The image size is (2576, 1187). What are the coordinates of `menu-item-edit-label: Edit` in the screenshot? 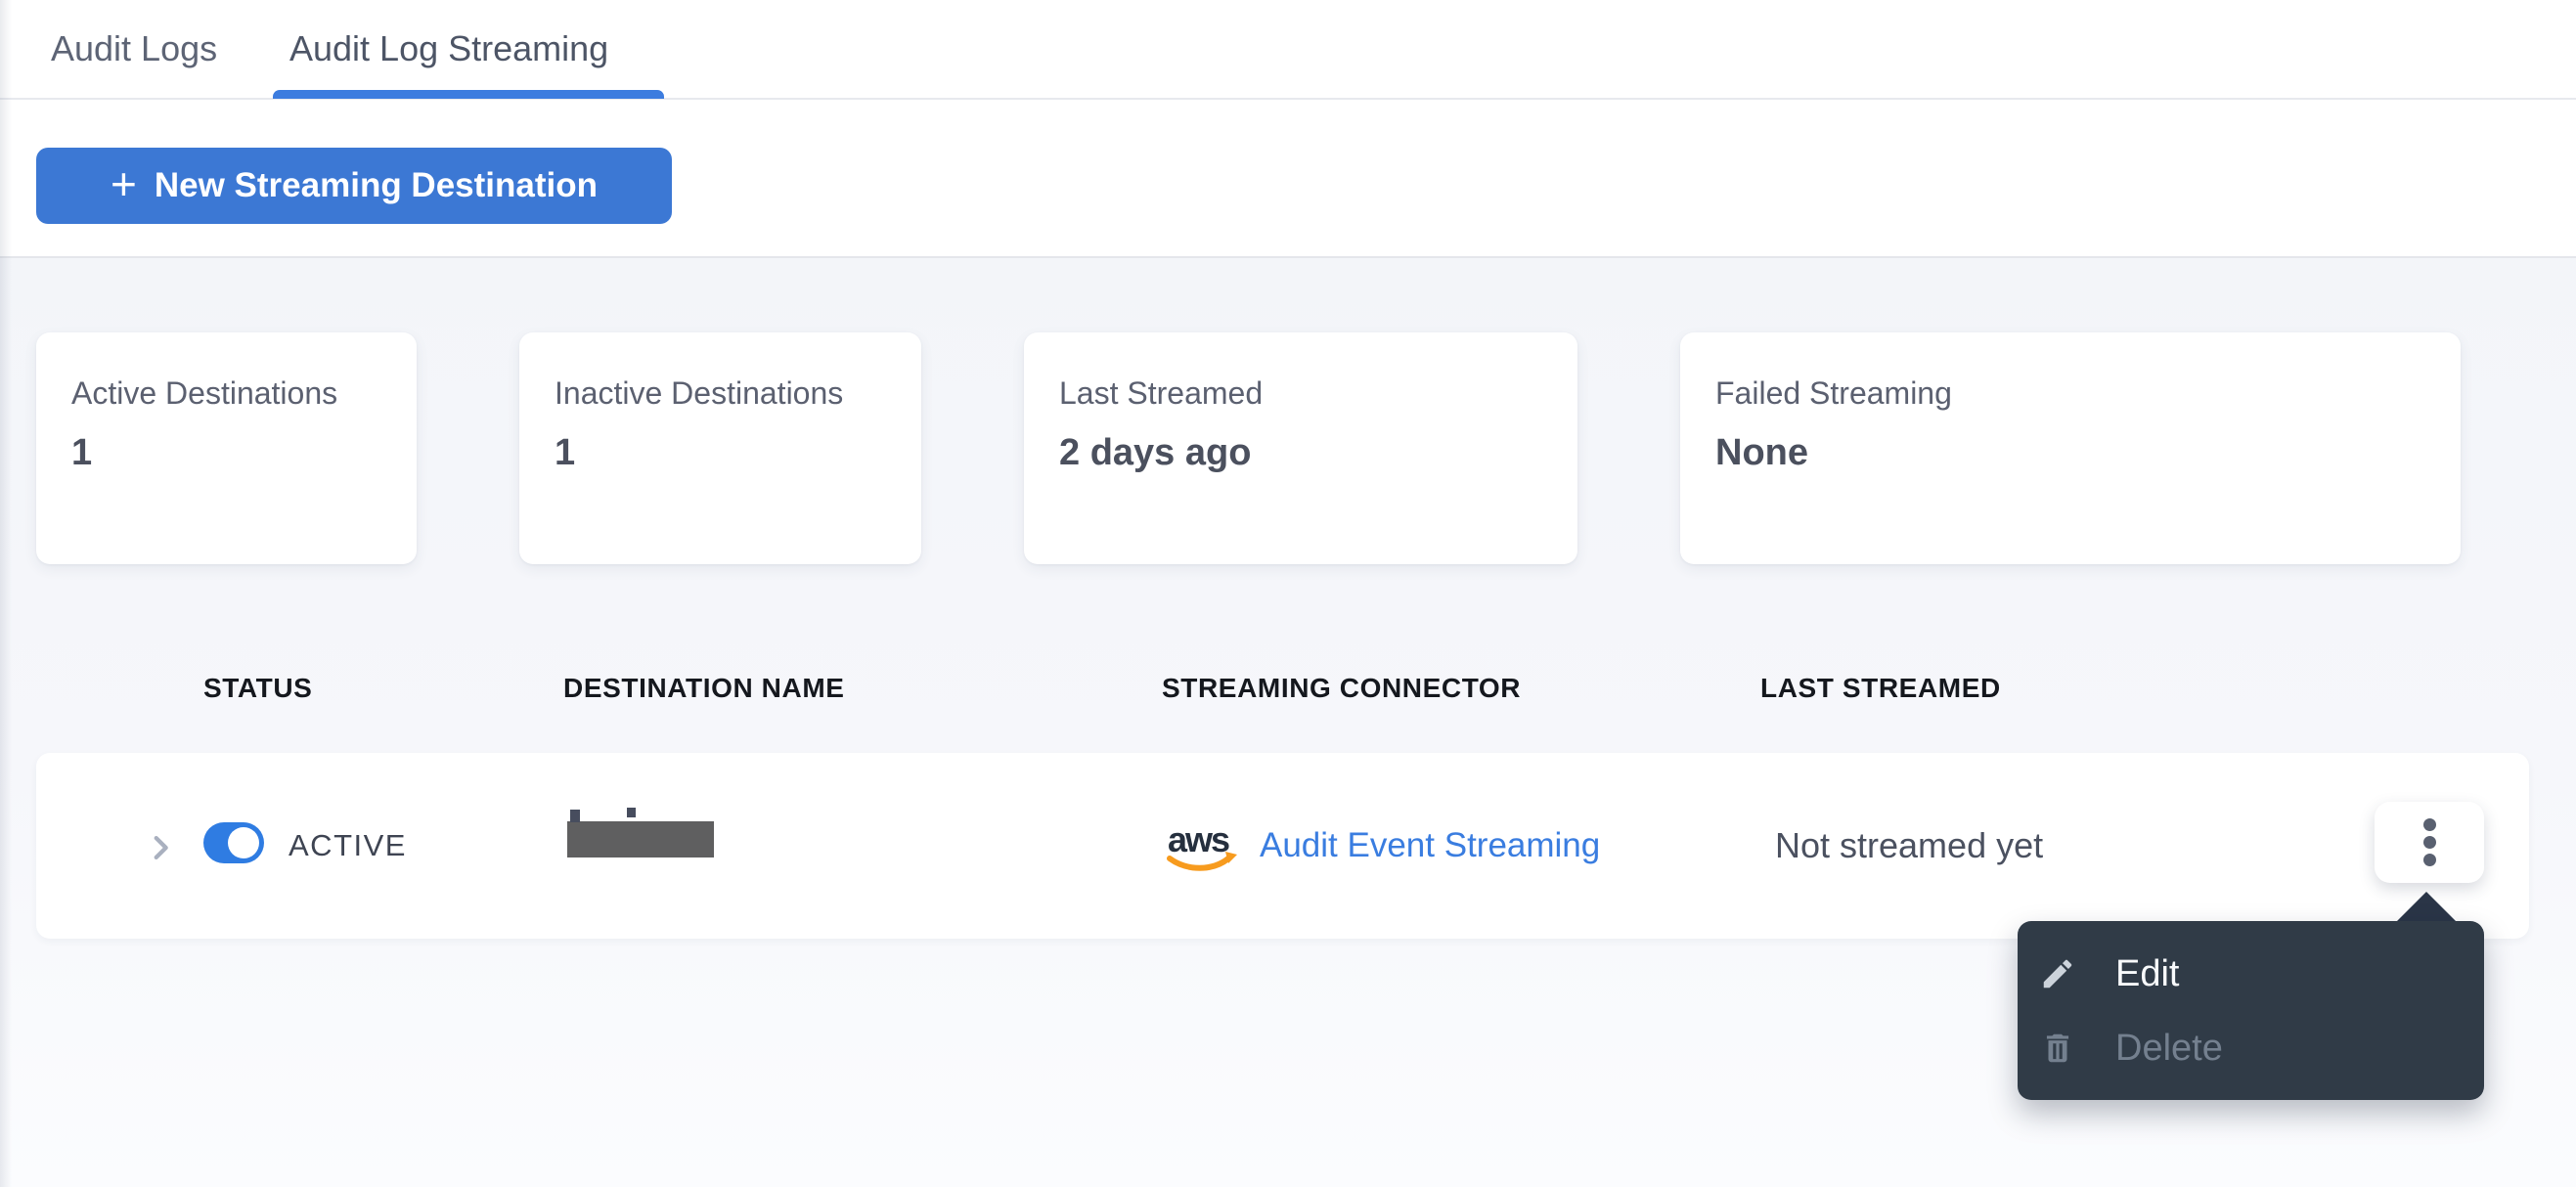 It's located at (2148, 973).